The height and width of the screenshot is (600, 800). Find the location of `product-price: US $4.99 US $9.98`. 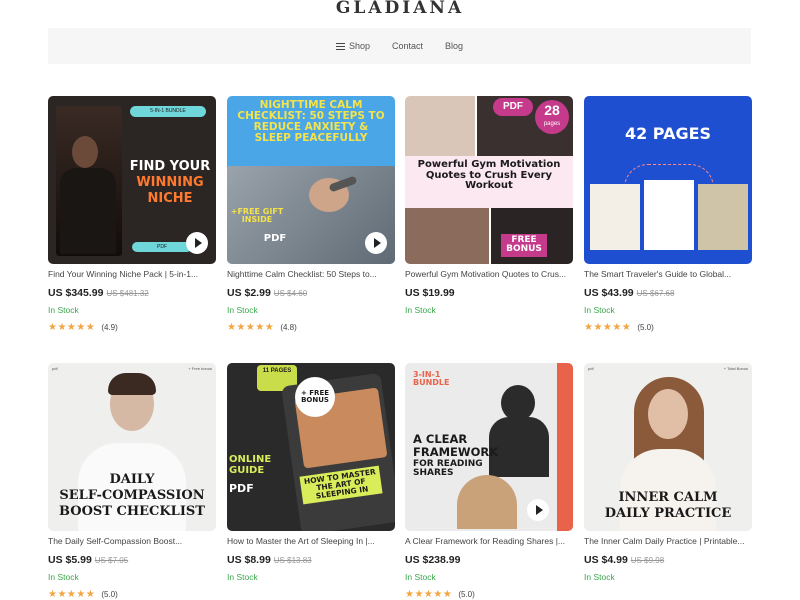

product-price: US $4.99 US $9.98 is located at coordinates (624, 560).